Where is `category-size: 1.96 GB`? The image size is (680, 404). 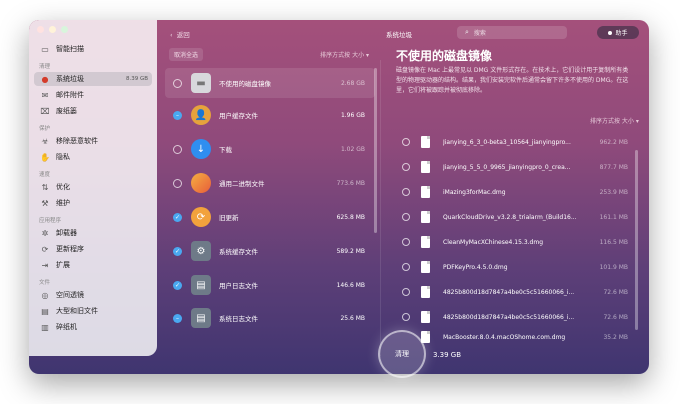
category-size: 1.96 GB is located at coordinates (352, 115).